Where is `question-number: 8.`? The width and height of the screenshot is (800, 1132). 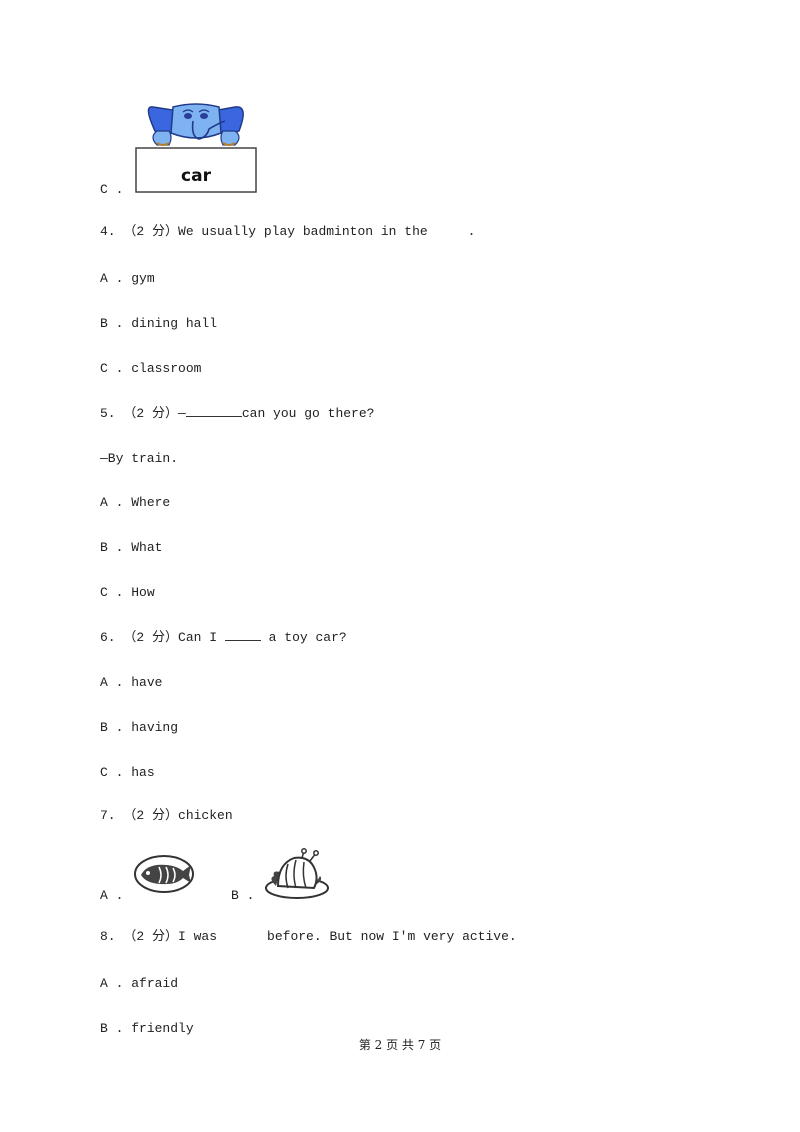
question-number: 8. is located at coordinates (108, 936).